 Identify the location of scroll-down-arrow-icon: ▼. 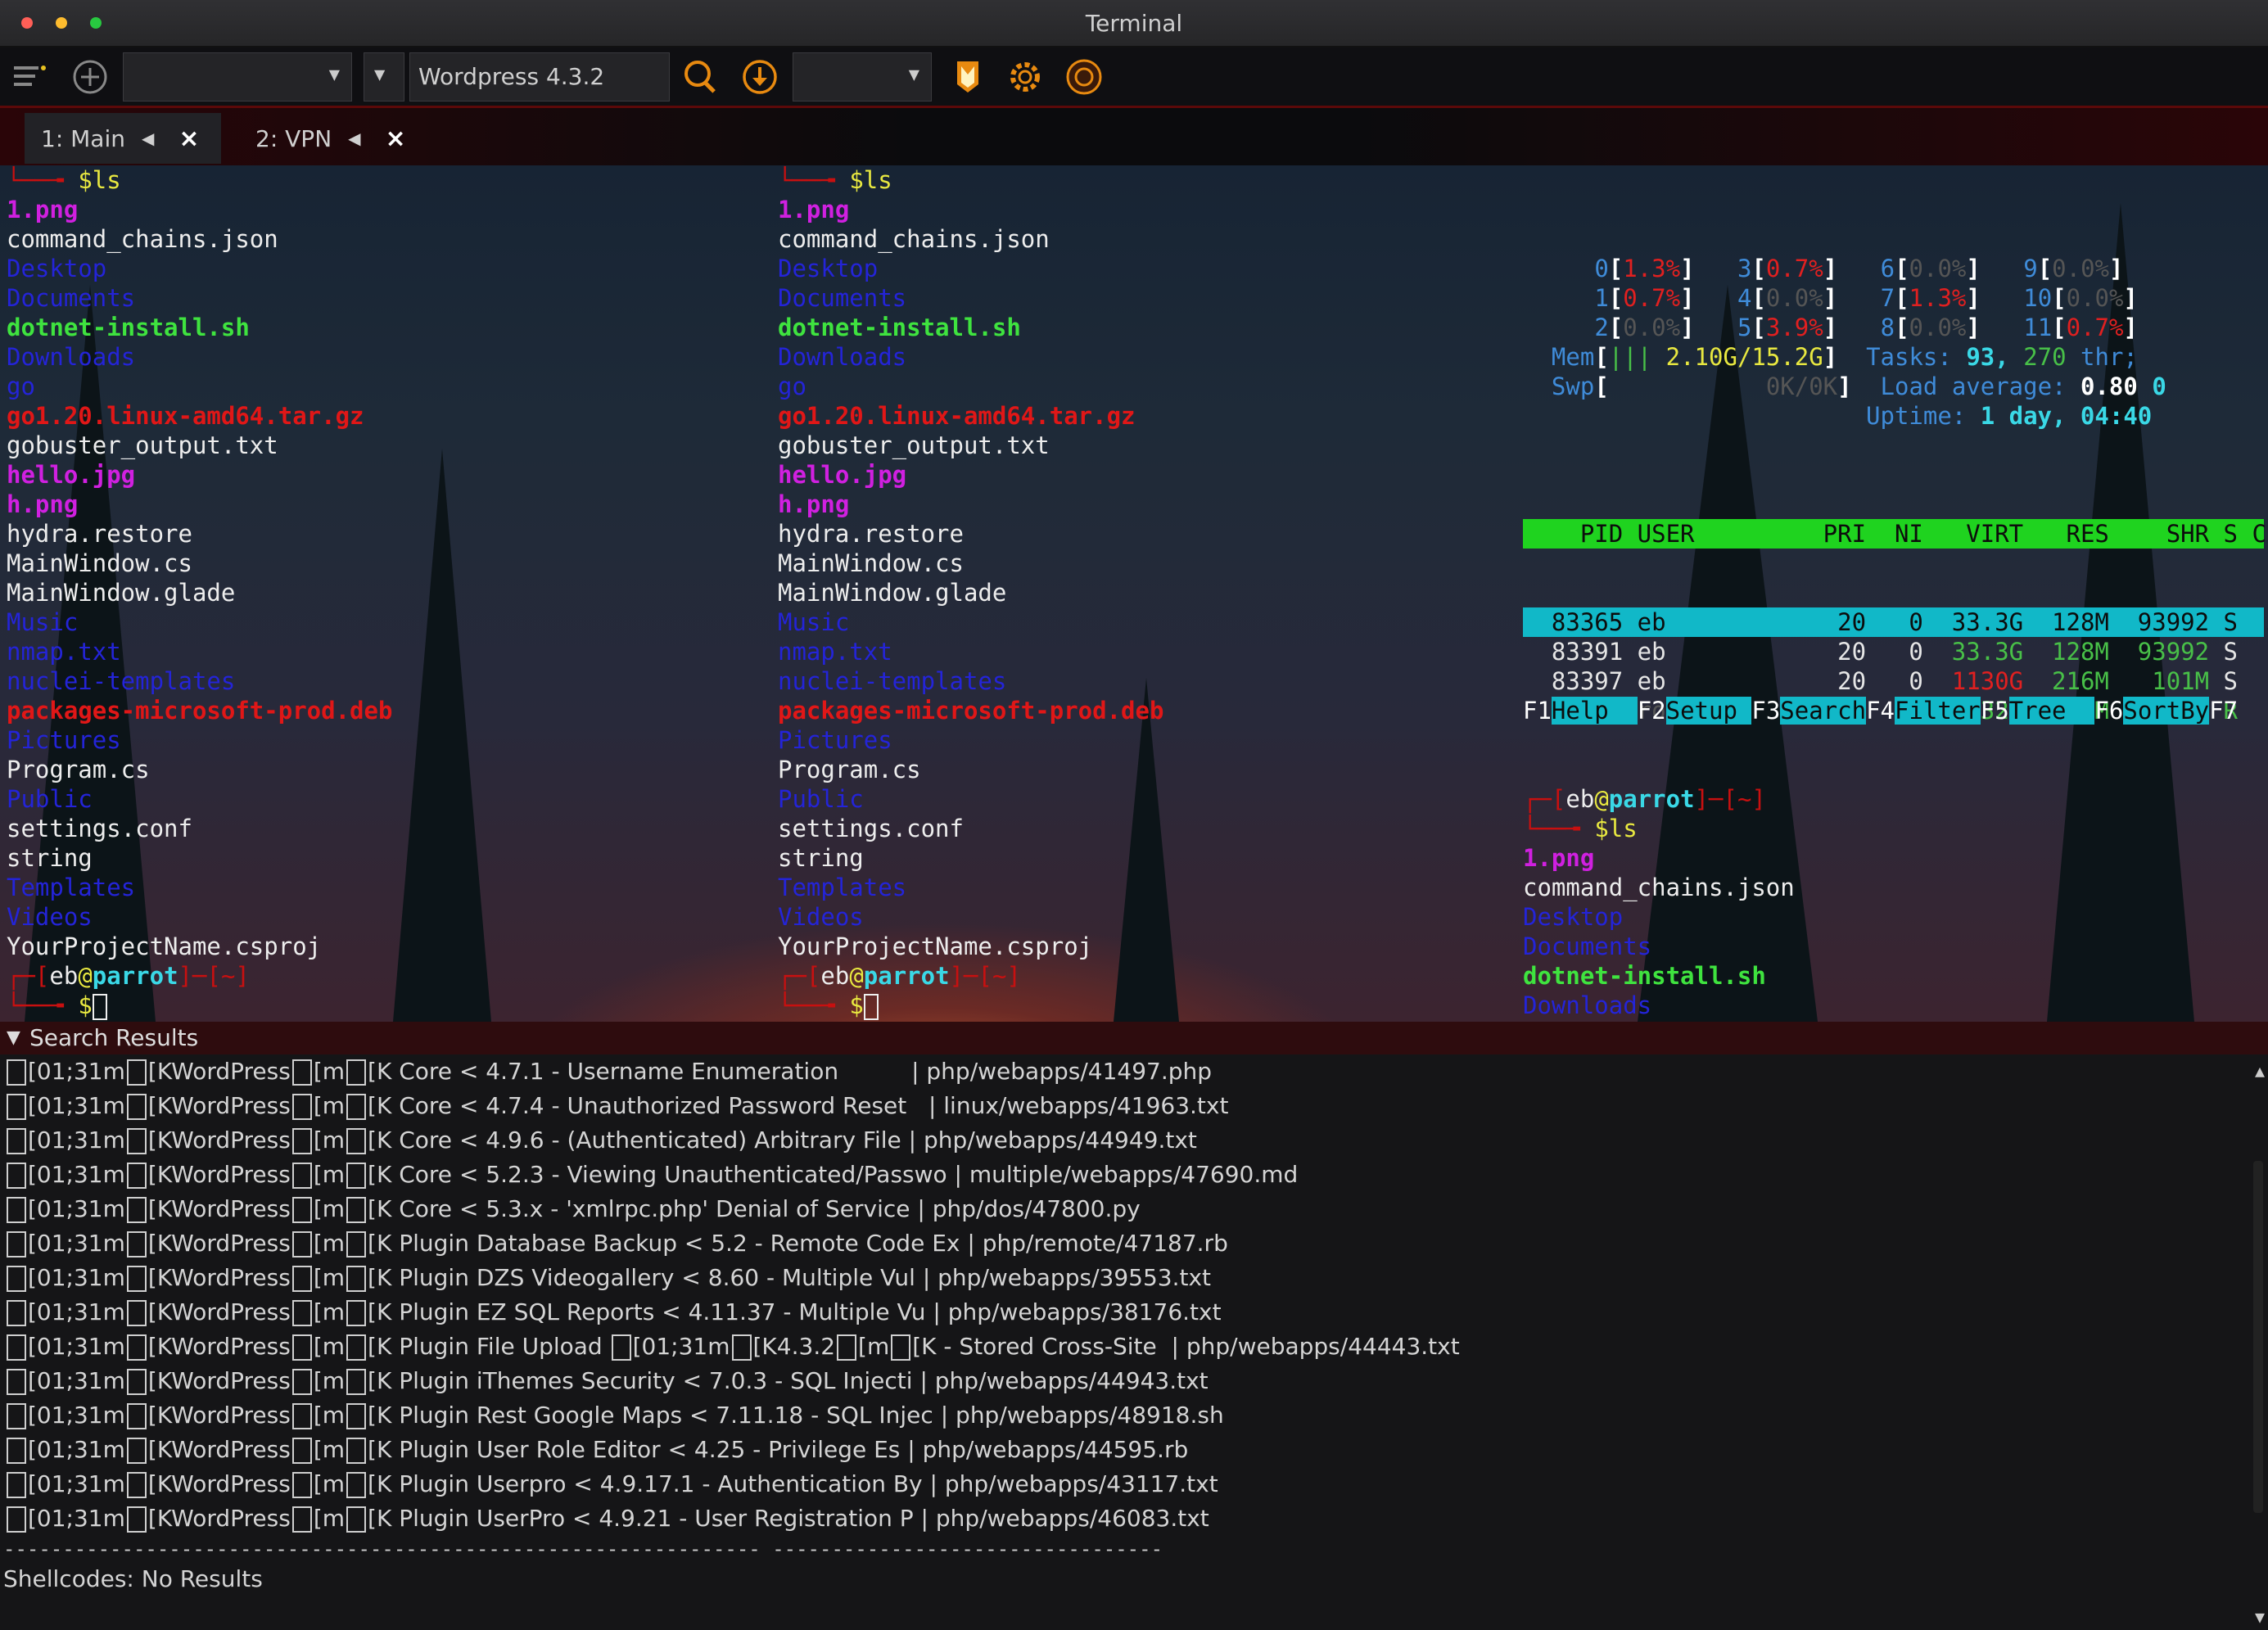
(2260, 1617).